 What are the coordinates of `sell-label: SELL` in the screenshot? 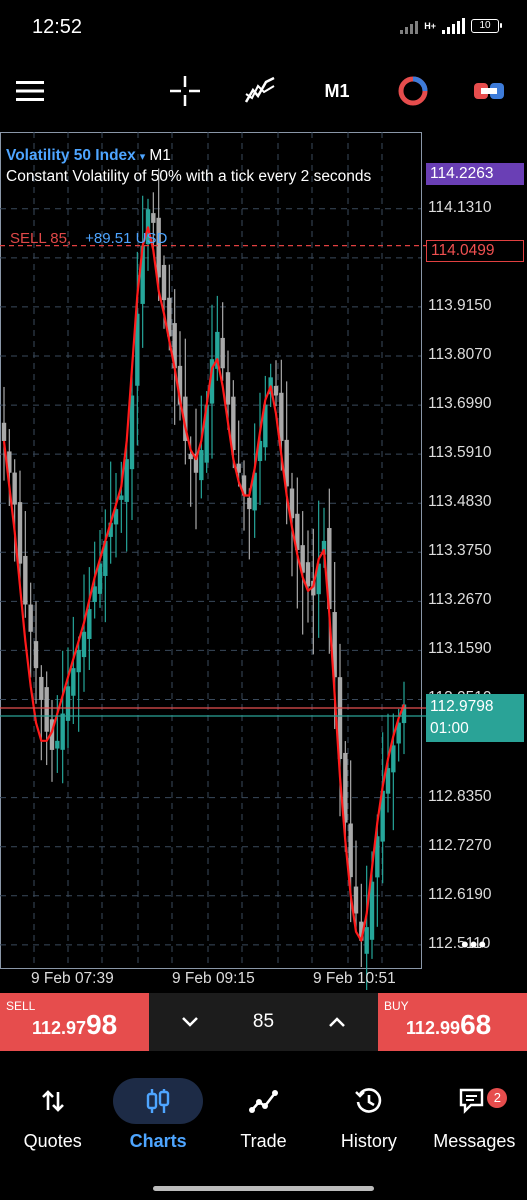 It's located at (21, 1006).